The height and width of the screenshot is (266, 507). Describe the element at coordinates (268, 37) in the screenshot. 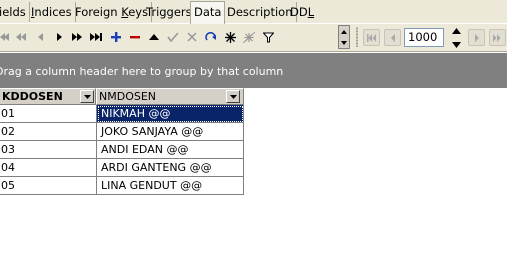

I see `filter-icon` at that location.